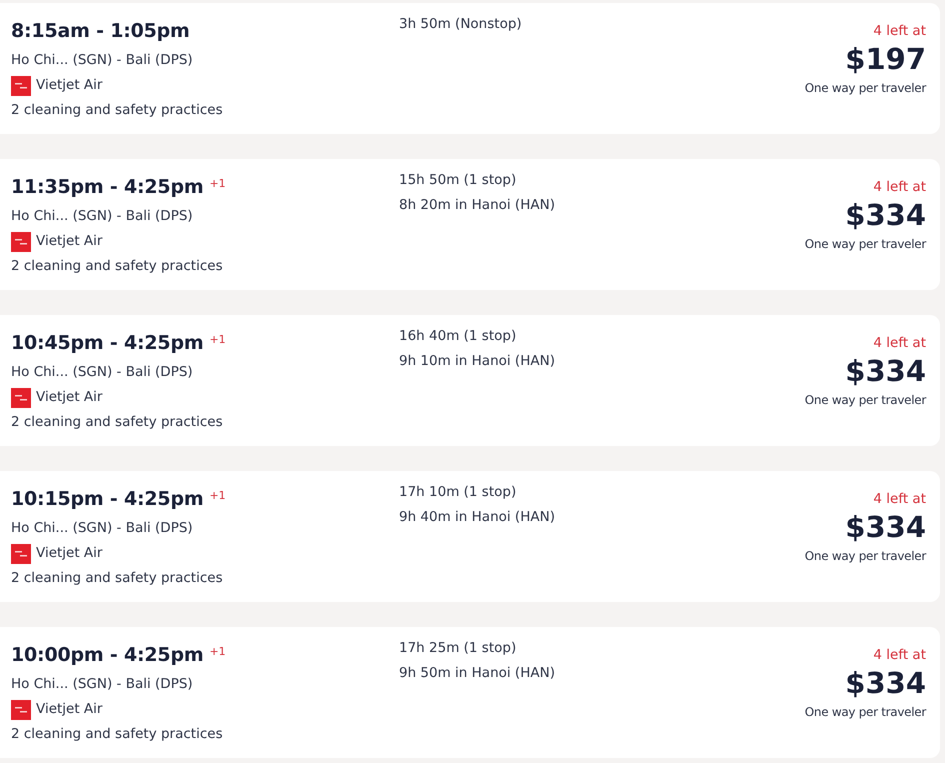  What do you see at coordinates (457, 180) in the screenshot?
I see `flight-duration: 15h 50m (1 stop)` at bounding box center [457, 180].